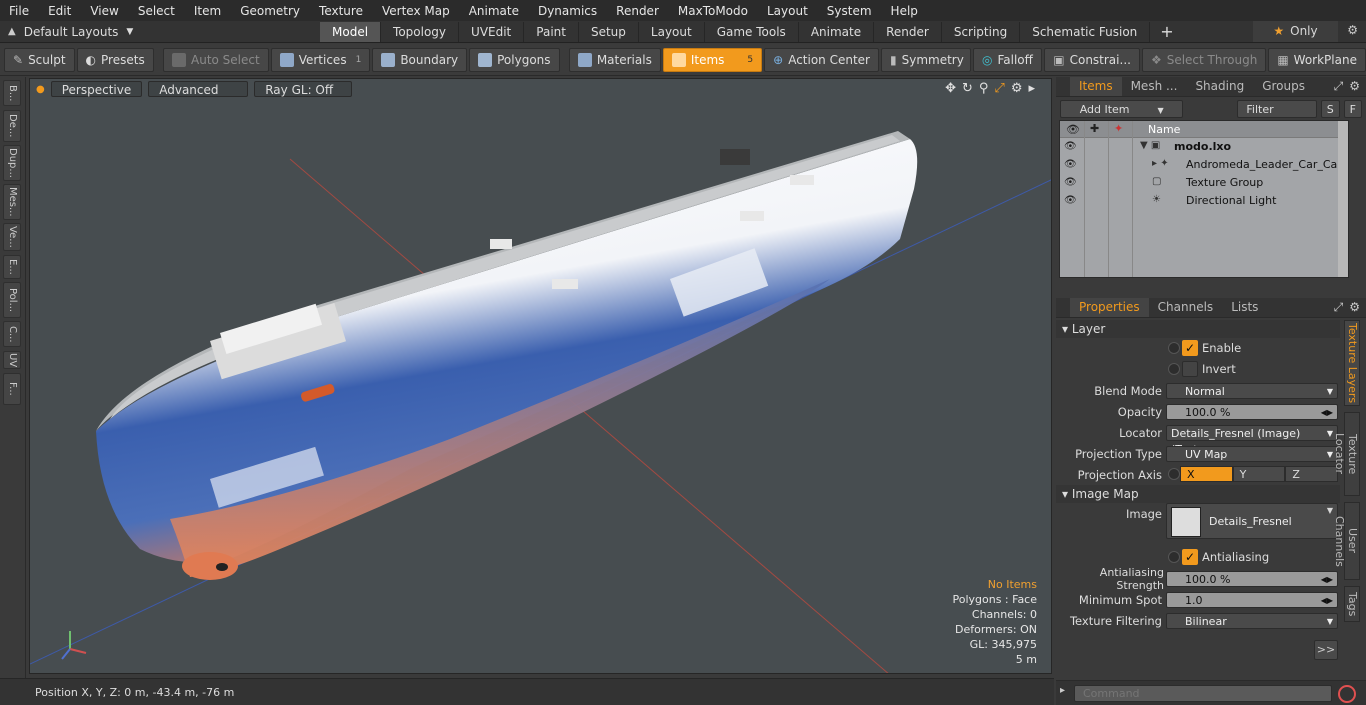 The image size is (1366, 705). What do you see at coordinates (1252, 453) in the screenshot?
I see `projection-type-select: UV Map ▼` at bounding box center [1252, 453].